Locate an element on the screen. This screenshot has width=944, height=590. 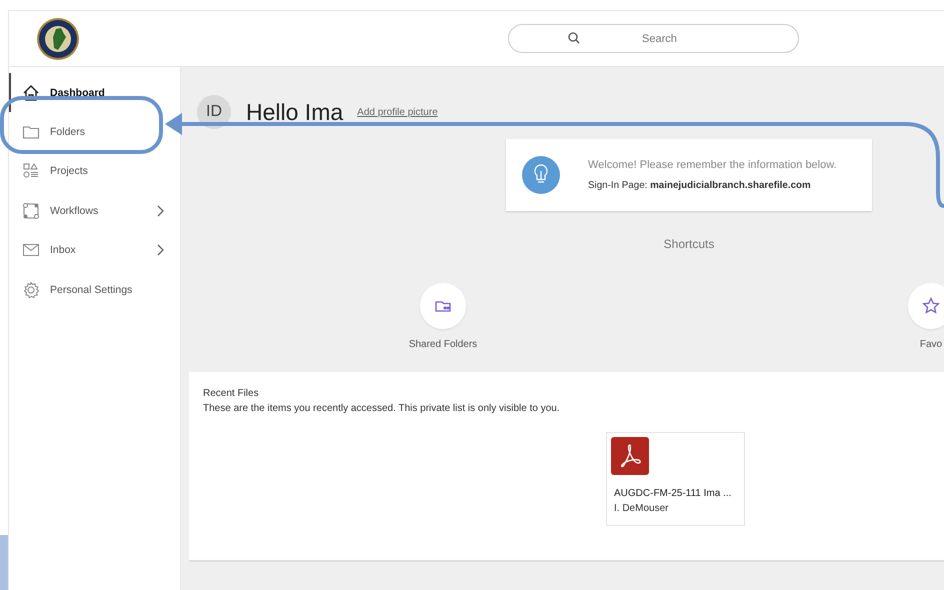
gear-icon is located at coordinates (31, 289).